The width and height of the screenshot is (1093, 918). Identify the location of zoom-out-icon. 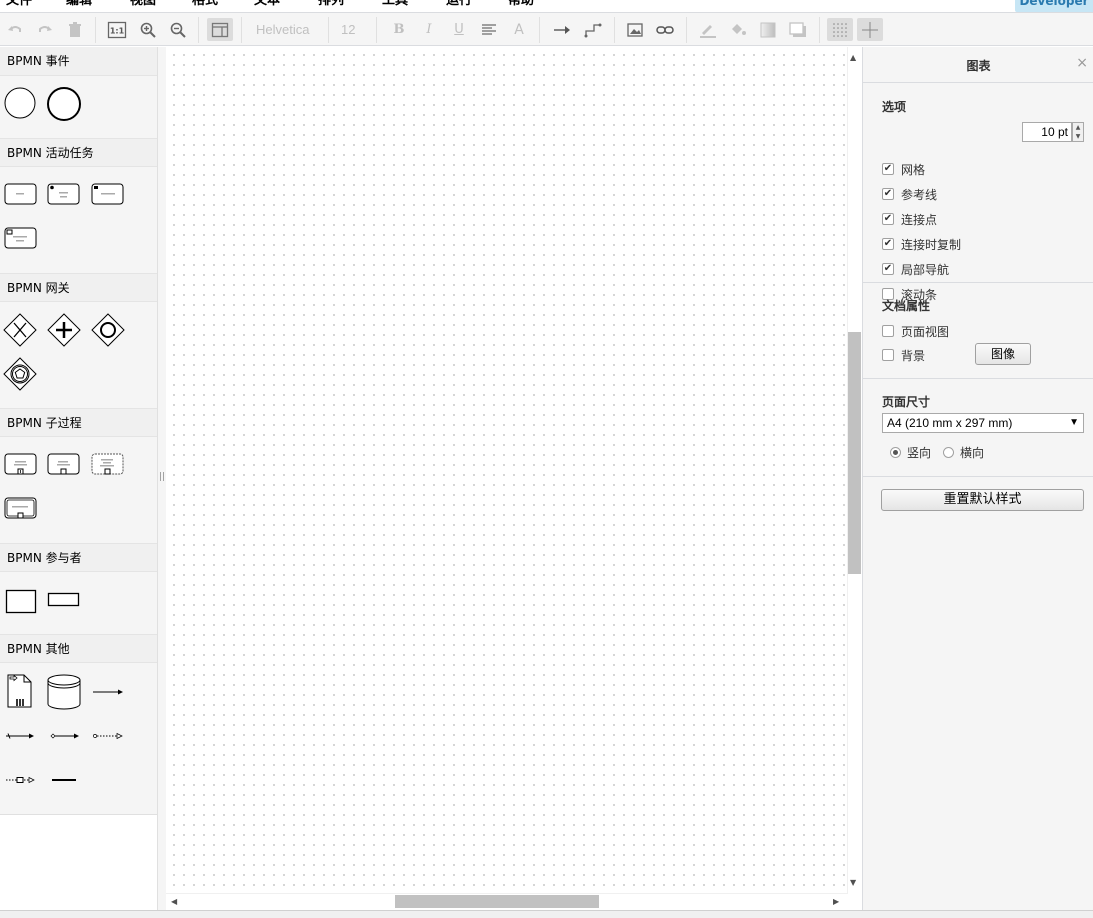
(178, 29).